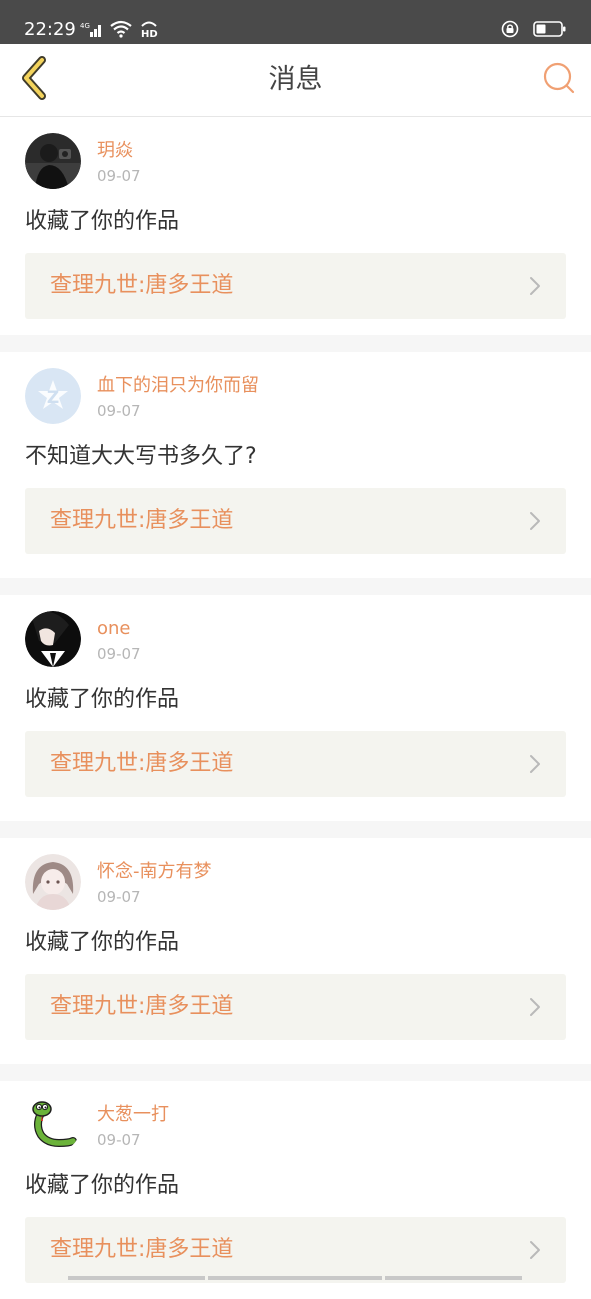 This screenshot has width=591, height=1299. Describe the element at coordinates (149, 33) in the screenshot. I see `svg-text: HD` at that location.